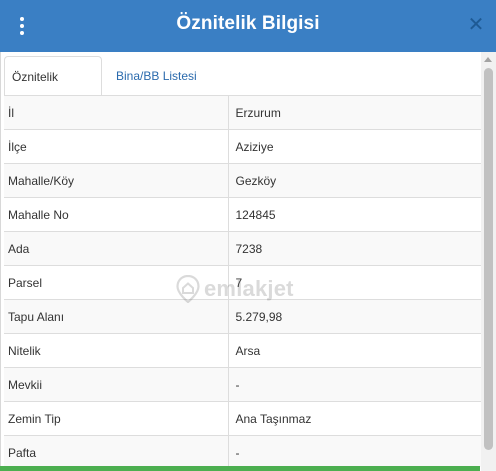 The width and height of the screenshot is (496, 471). I want to click on table-row: Pafta -, so click(243, 451).